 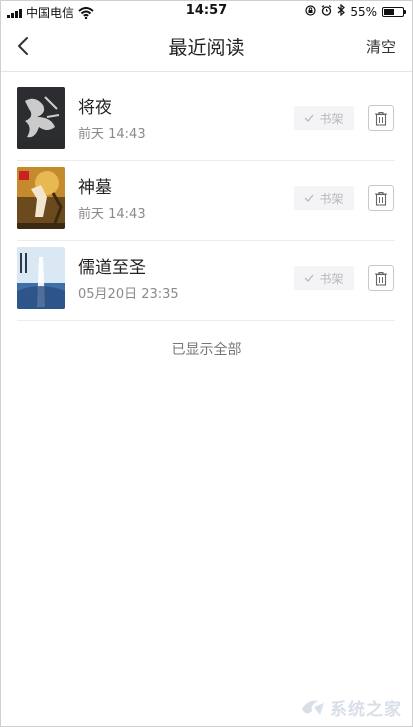 I want to click on book-title: 神墓, so click(x=95, y=188).